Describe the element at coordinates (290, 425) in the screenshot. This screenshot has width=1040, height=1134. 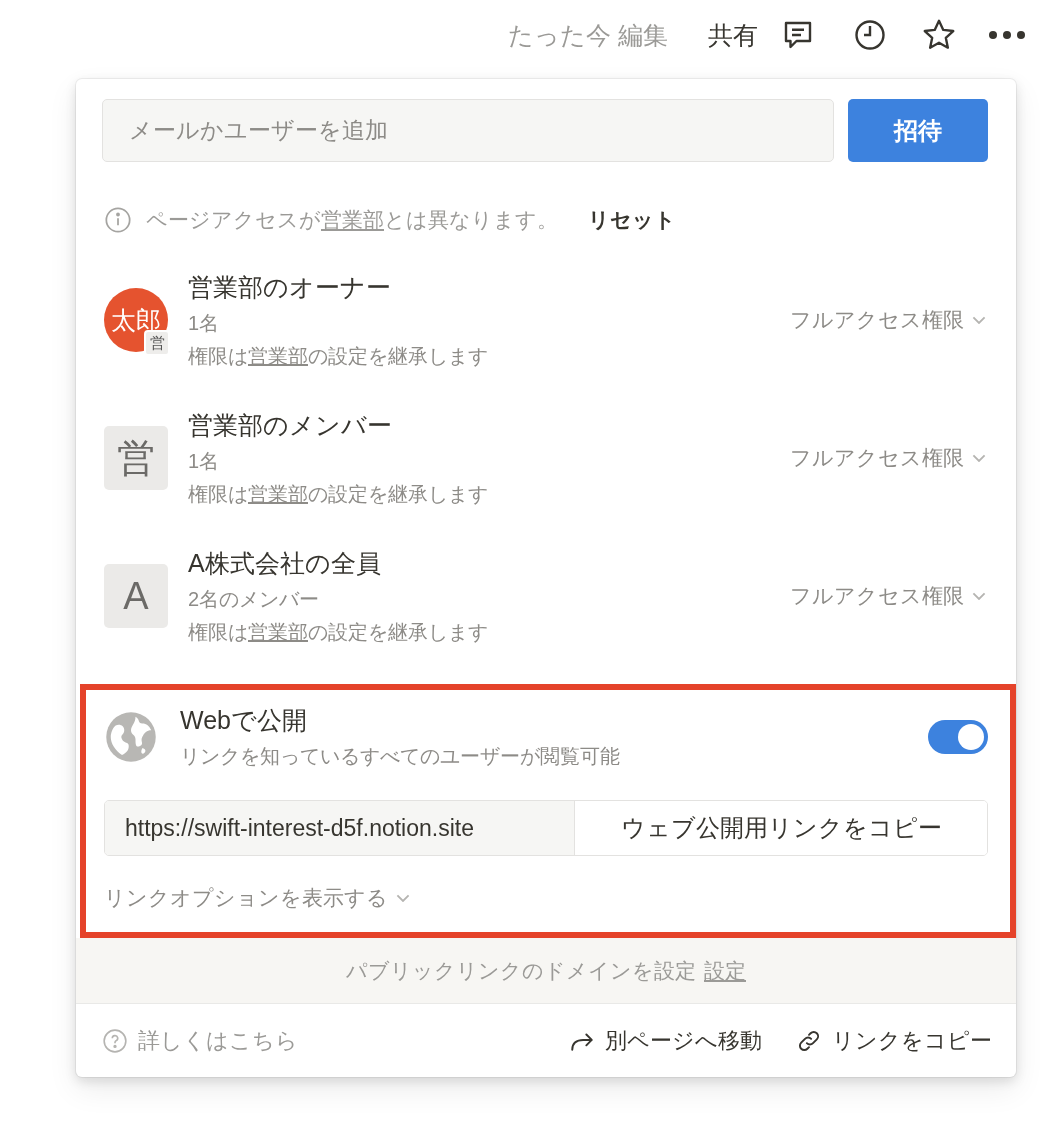
I see `member-title: 営業部のメンバー` at that location.